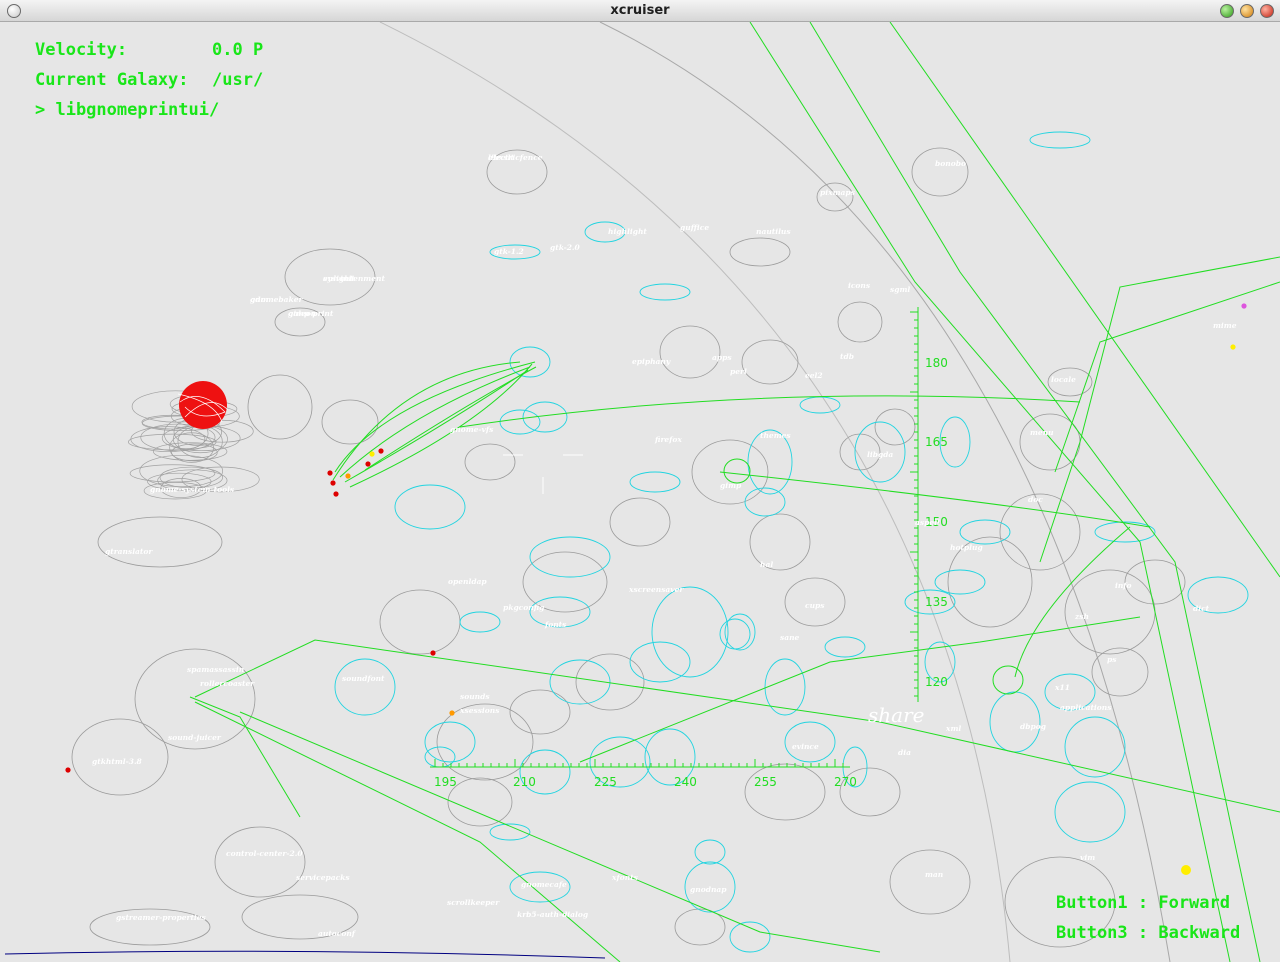 The height and width of the screenshot is (962, 1280). What do you see at coordinates (473, 902) in the screenshot?
I see `directory-label: scrollkeeper` at bounding box center [473, 902].